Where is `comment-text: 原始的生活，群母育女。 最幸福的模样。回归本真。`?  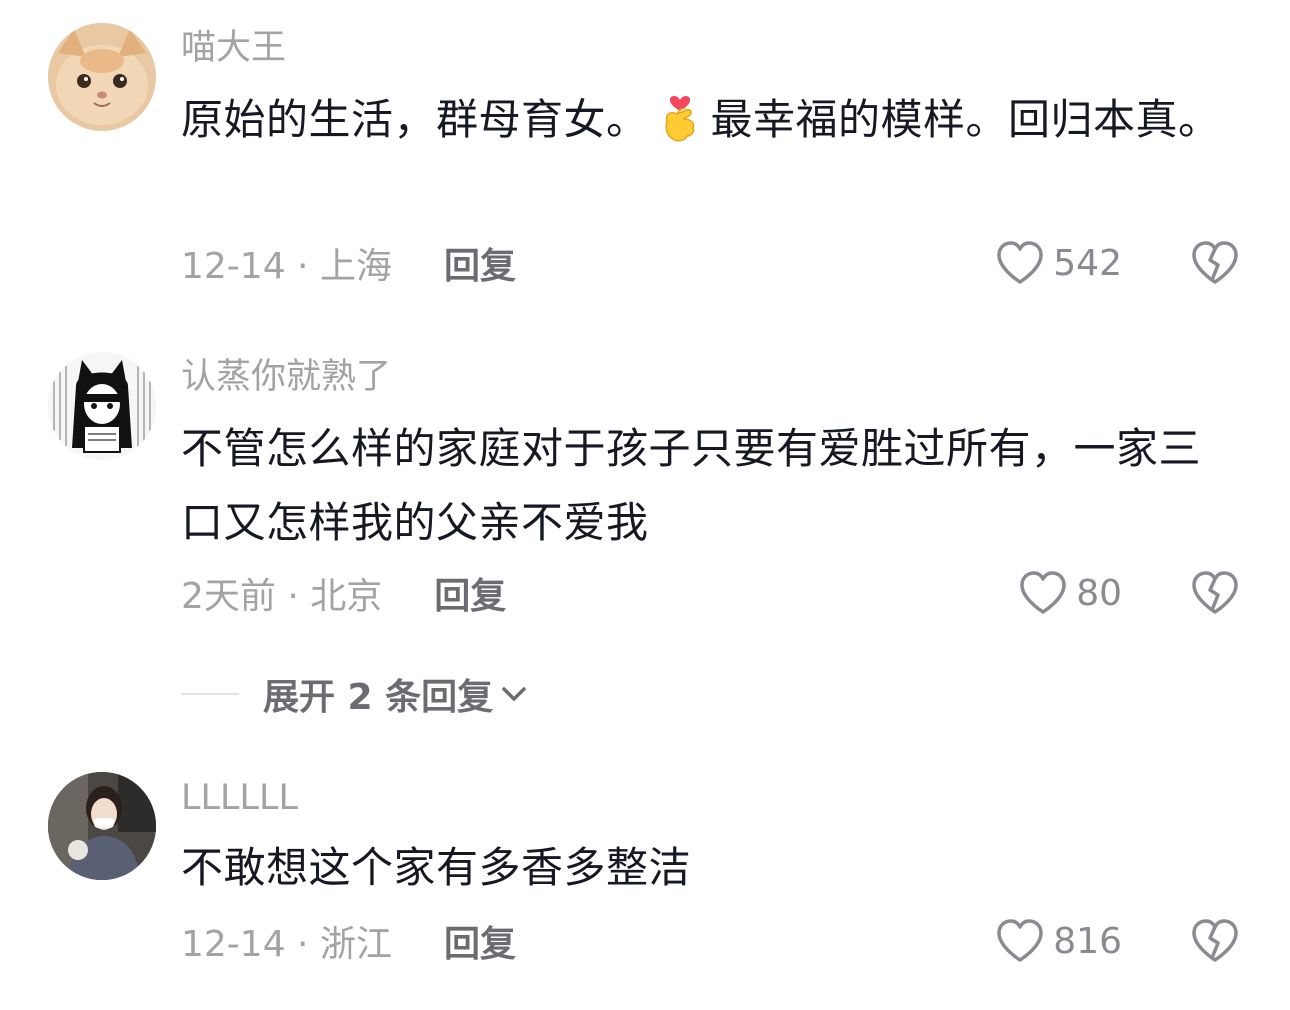
comment-text: 原始的生活，群母育女。 最幸福的模样。回归本真。 is located at coordinates (711, 120).